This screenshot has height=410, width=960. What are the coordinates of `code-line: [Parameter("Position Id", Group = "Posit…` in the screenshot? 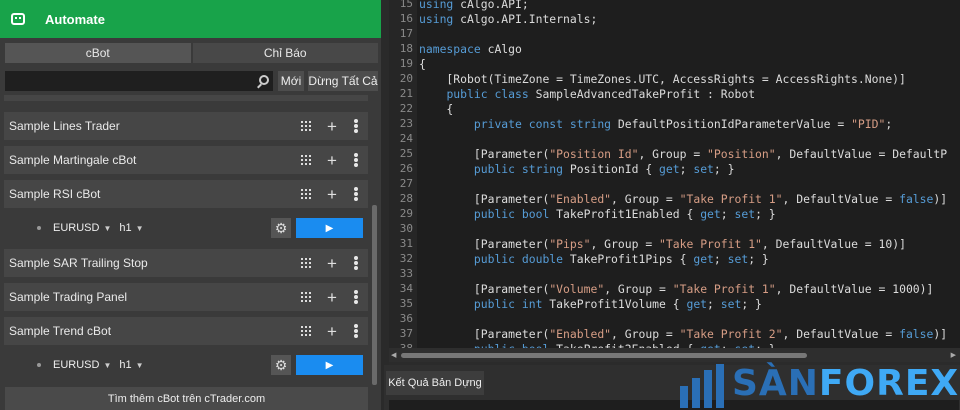 It's located at (683, 154).